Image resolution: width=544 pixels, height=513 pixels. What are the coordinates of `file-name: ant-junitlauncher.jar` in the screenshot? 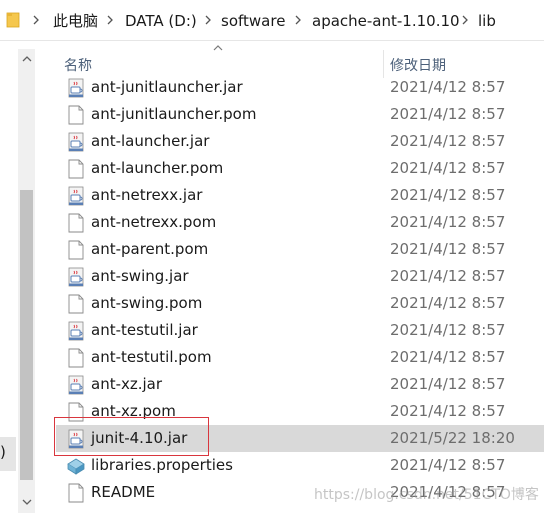 It's located at (167, 87).